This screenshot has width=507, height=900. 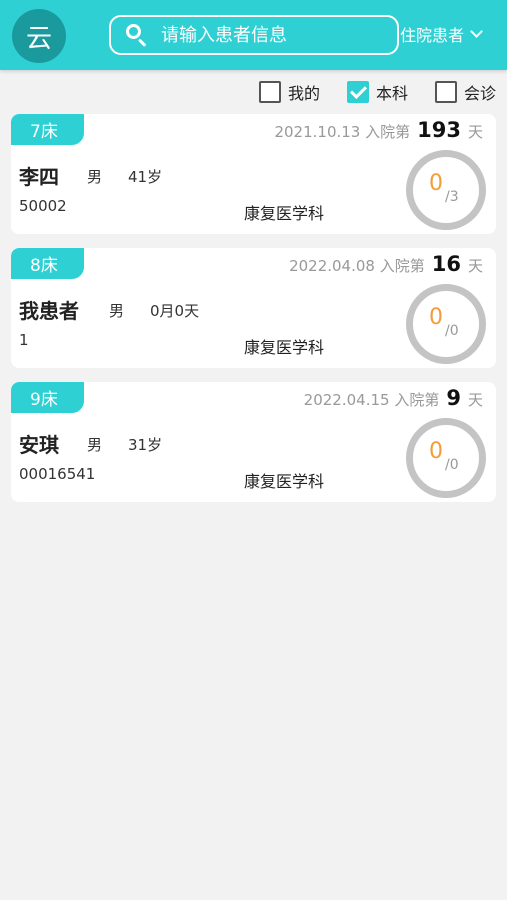 What do you see at coordinates (432, 35) in the screenshot?
I see `dropdown-label: 住院患者` at bounding box center [432, 35].